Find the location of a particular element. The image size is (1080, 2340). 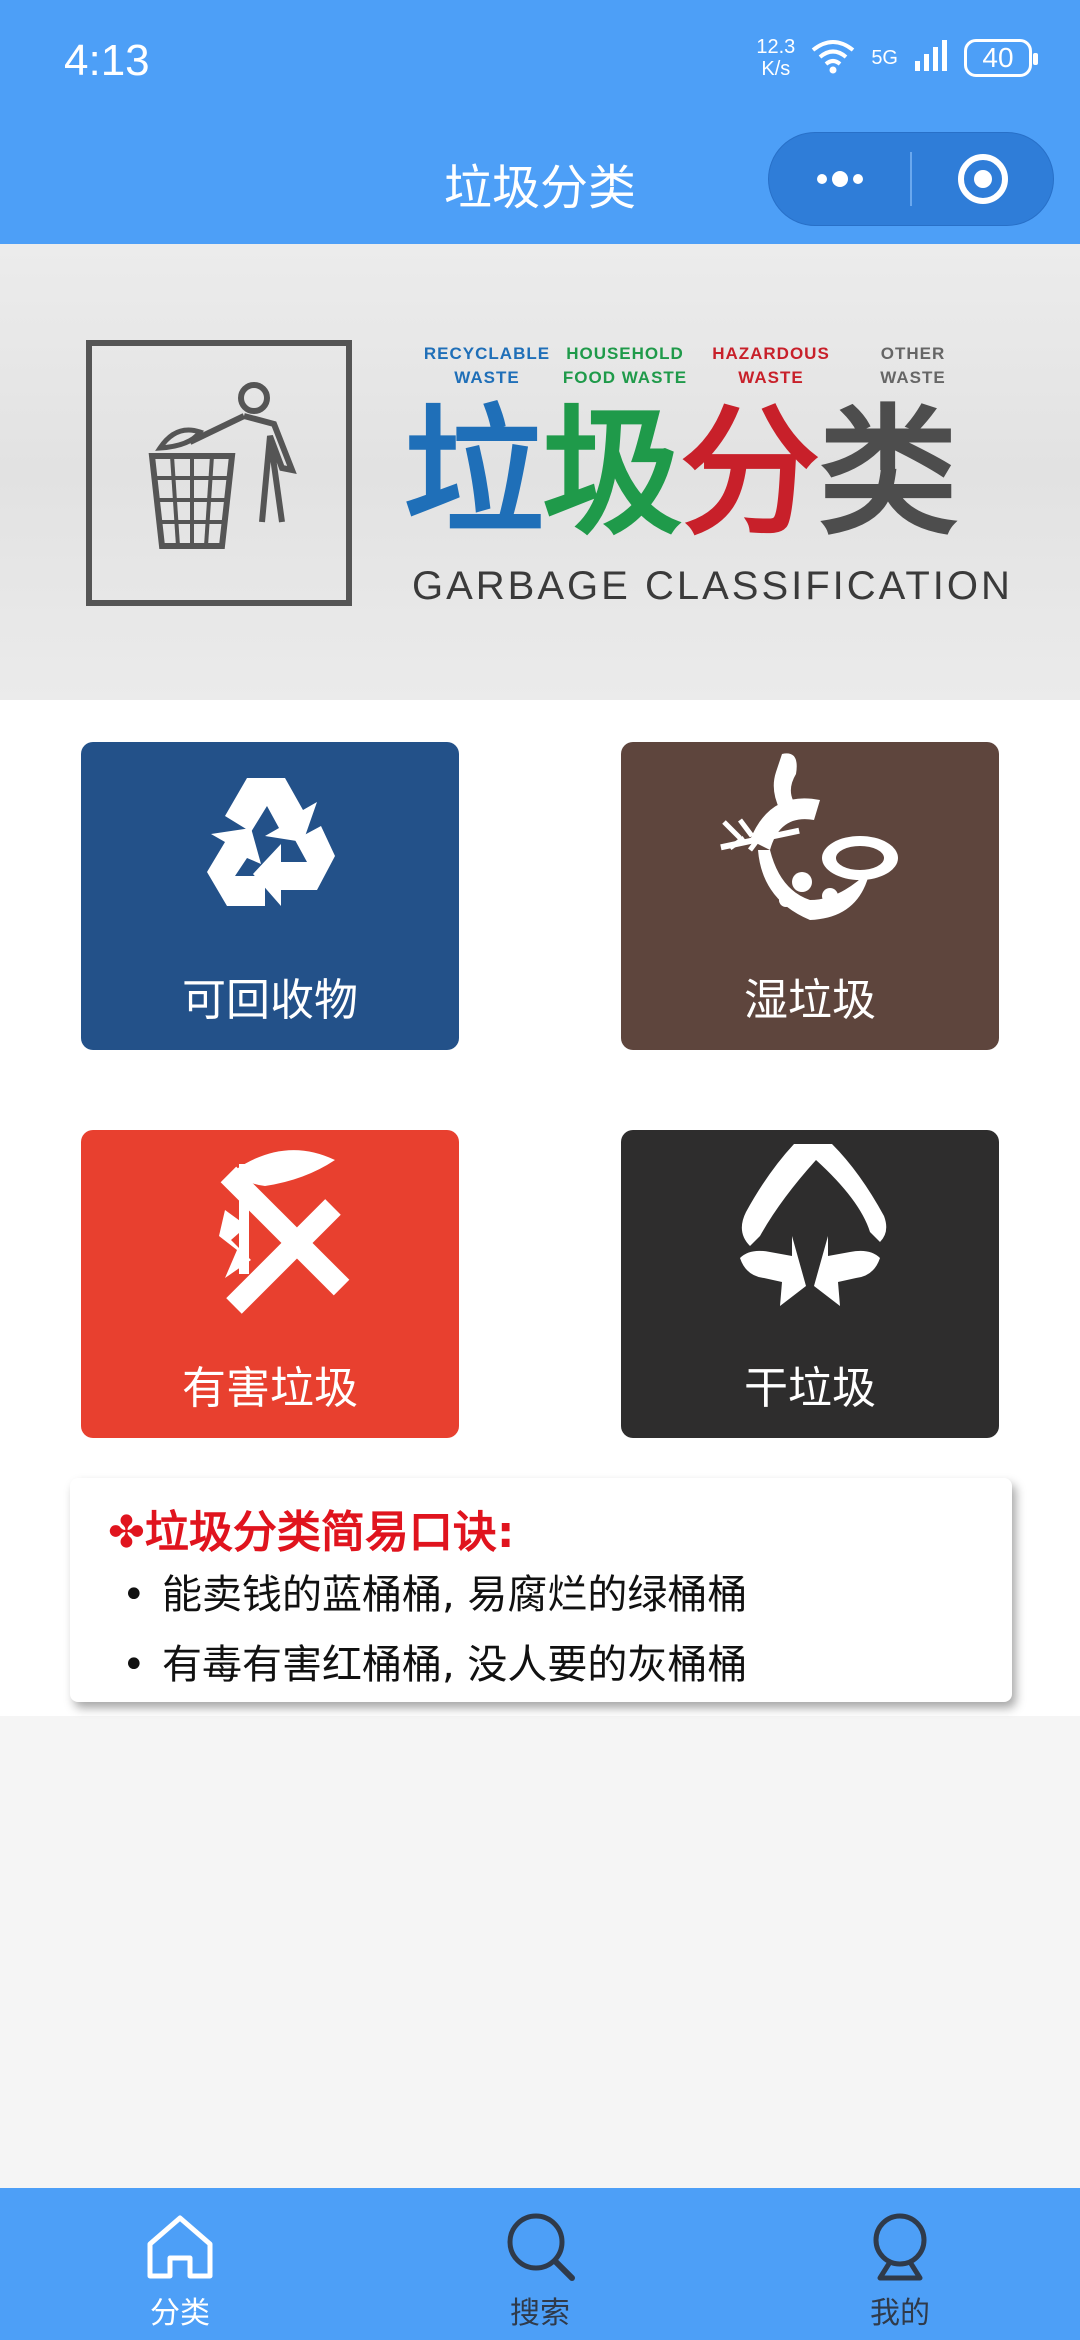

top-bar: 4:13 12.3 K/s 5G 40 垃圾分类 is located at coordinates (540, 122).